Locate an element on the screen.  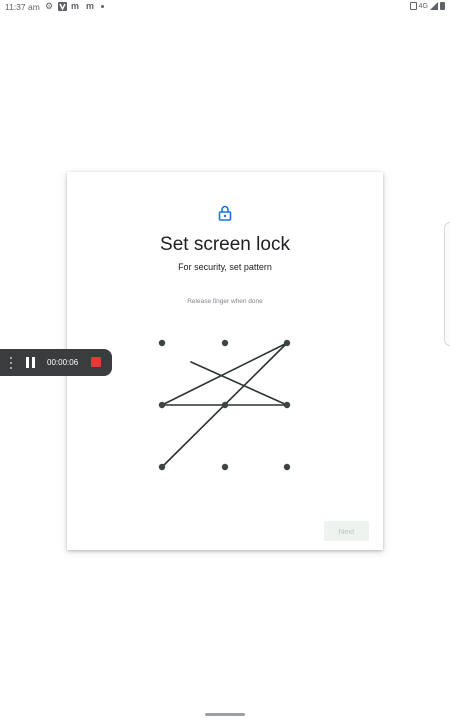
status-time: 11:37 am is located at coordinates (22, 7).